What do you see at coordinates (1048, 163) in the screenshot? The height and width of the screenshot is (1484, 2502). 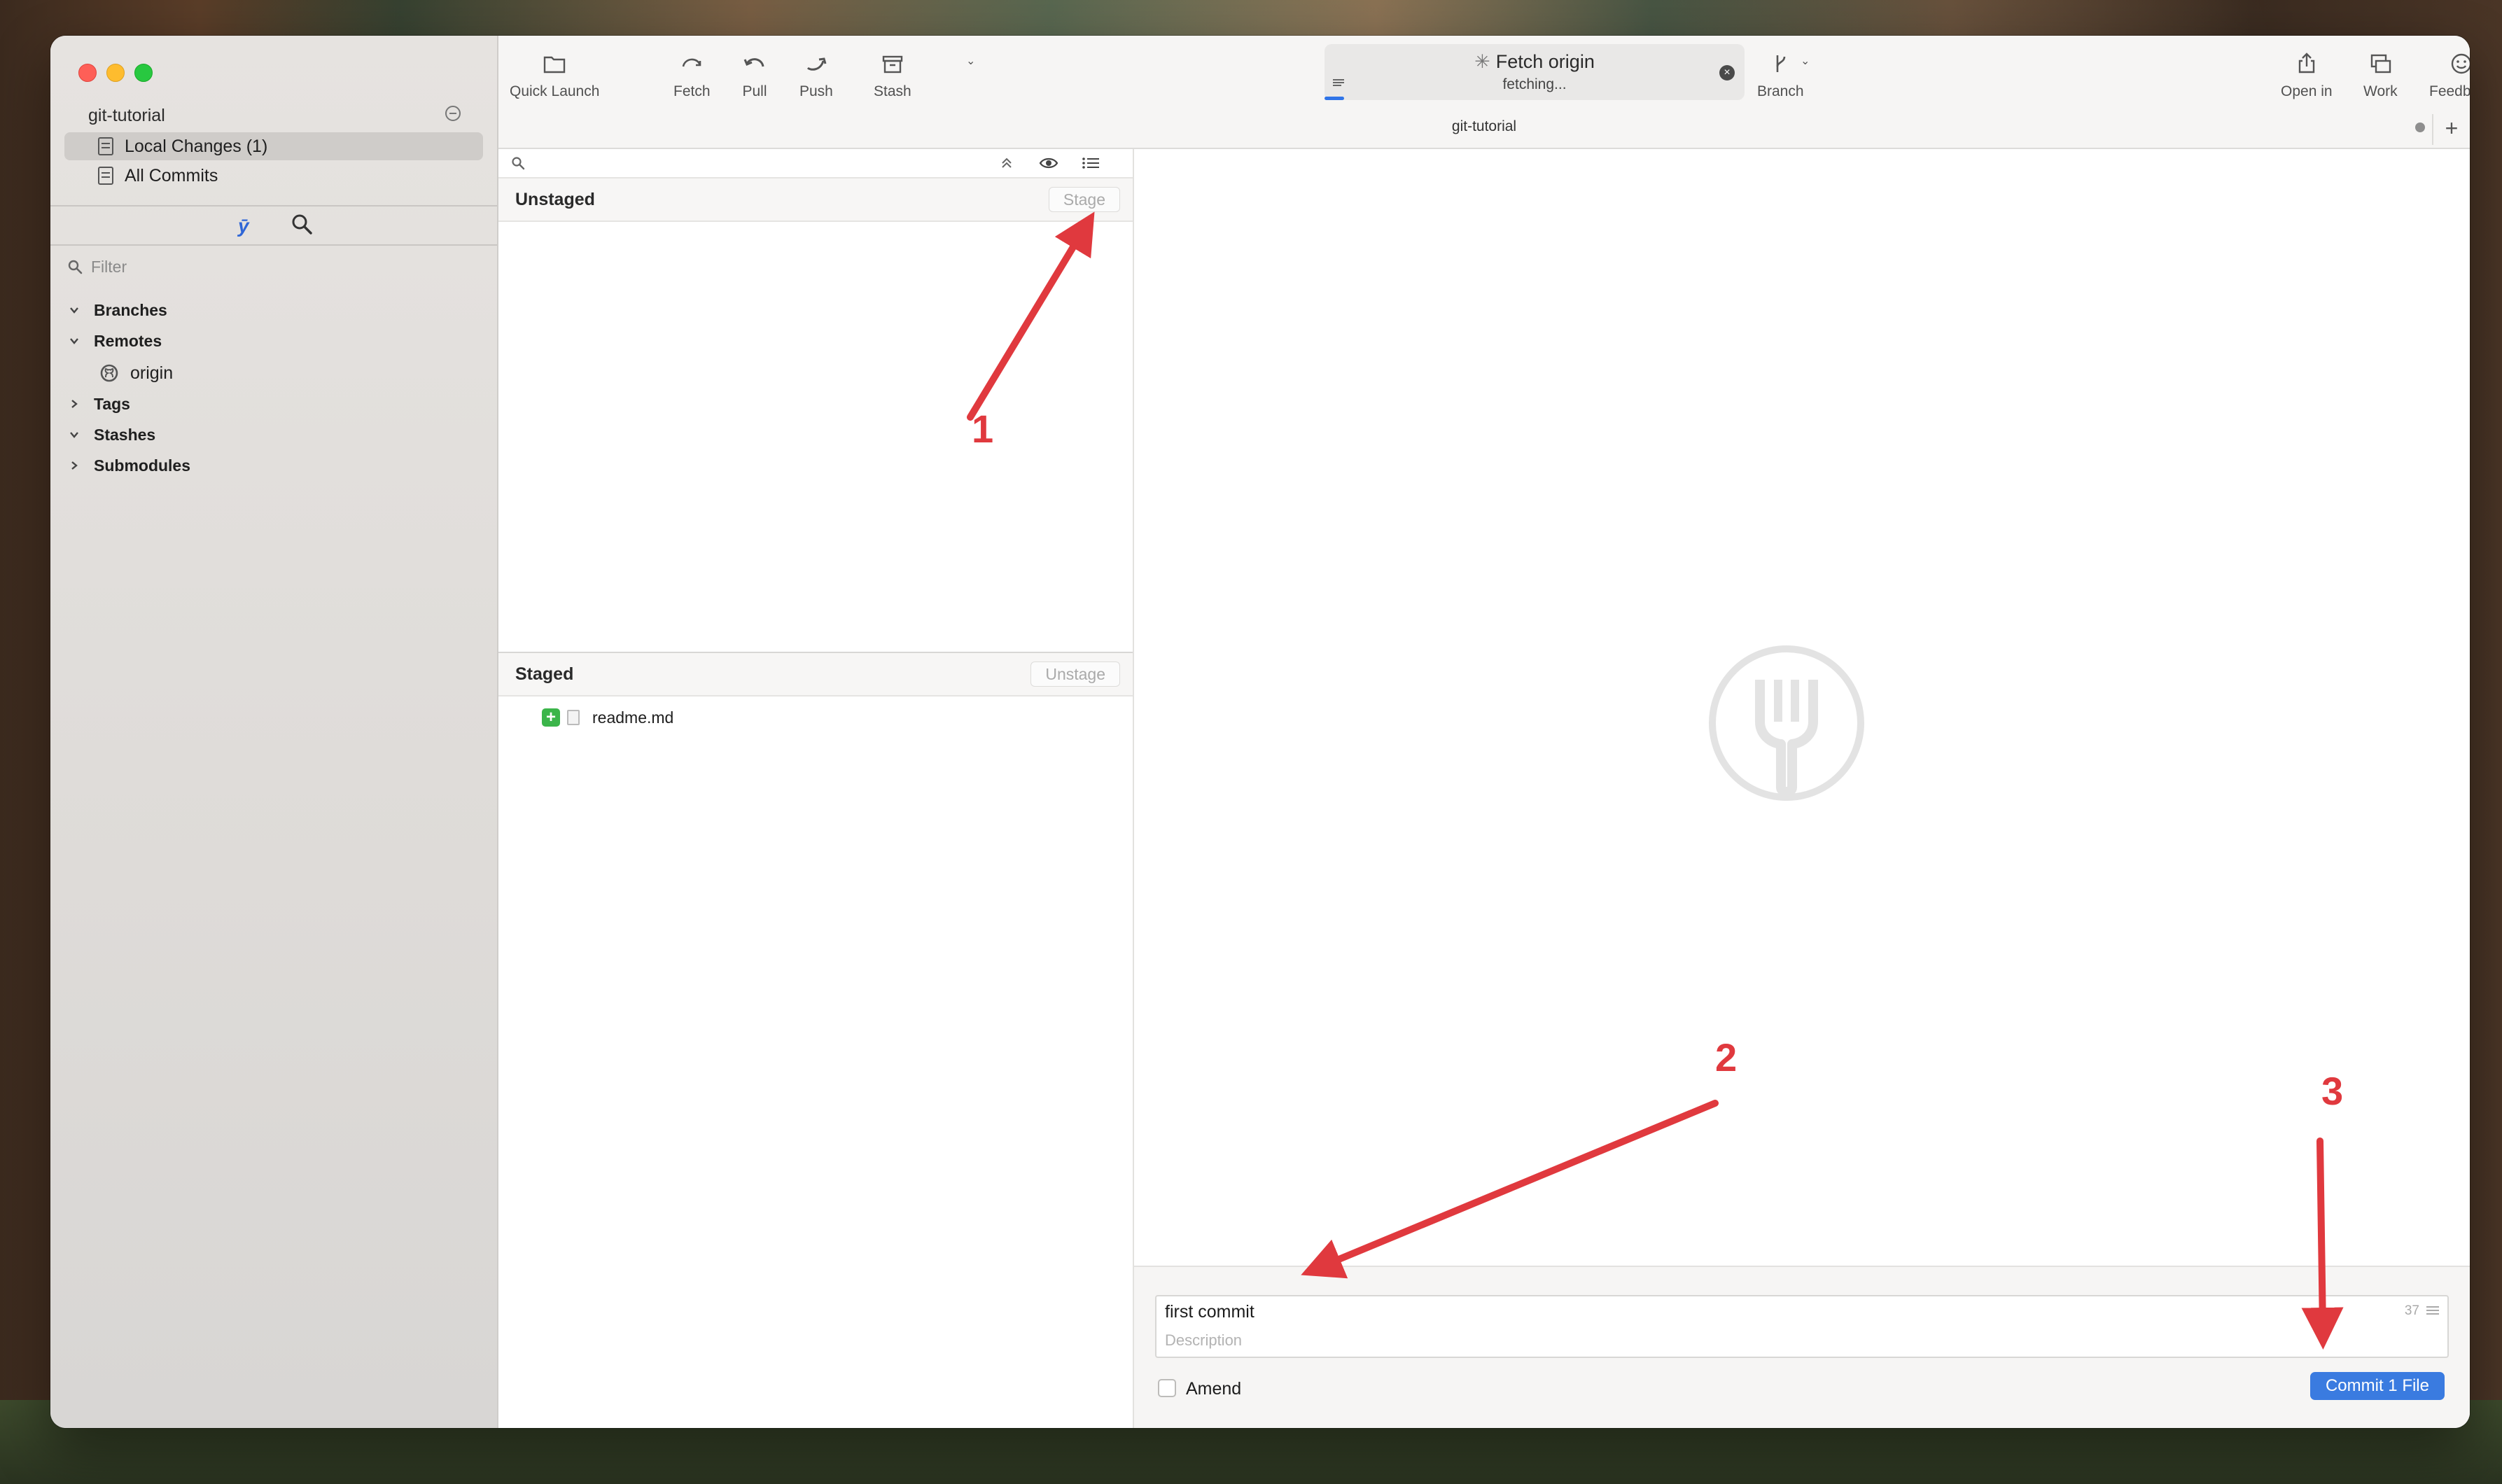 I see `eye-icon` at bounding box center [1048, 163].